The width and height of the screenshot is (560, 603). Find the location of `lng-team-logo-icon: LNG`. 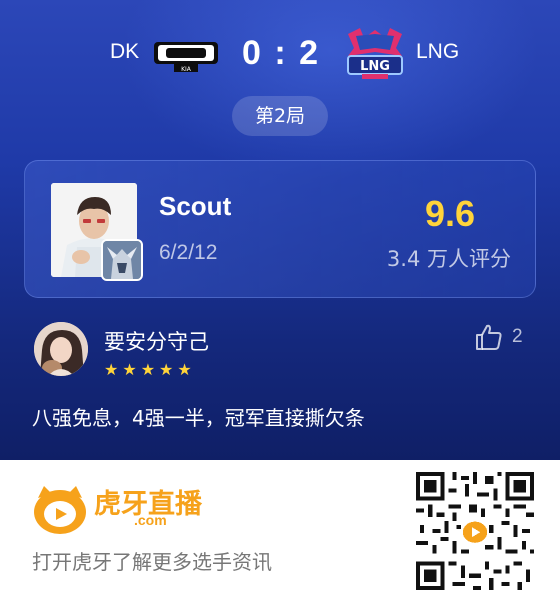

lng-team-logo-icon: LNG is located at coordinates (375, 53).